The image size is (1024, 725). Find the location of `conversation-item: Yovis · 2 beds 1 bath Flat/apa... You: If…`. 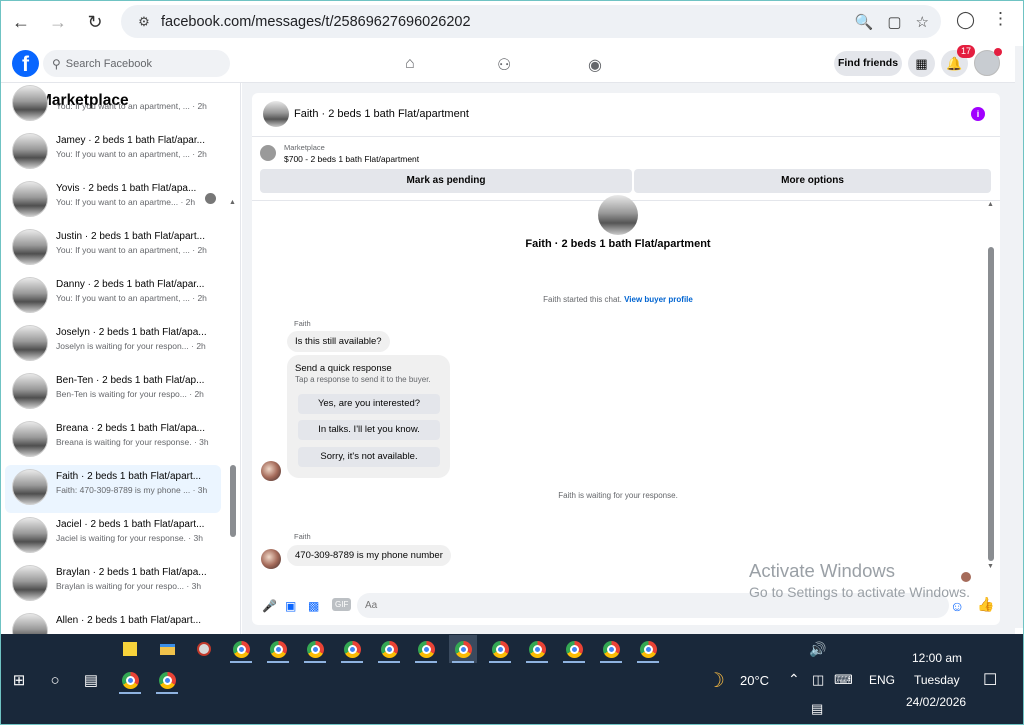

conversation-item: Yovis · 2 beds 1 bath Flat/apa... You: If… is located at coordinates (113, 201).